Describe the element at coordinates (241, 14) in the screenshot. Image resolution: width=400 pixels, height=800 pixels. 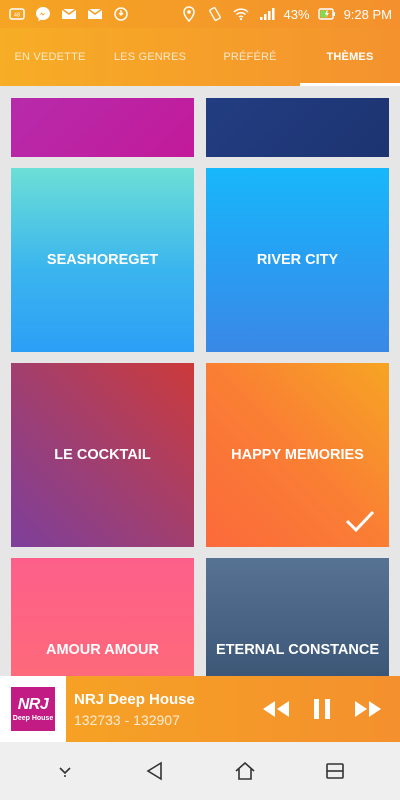
I see `wifi-icon` at that location.